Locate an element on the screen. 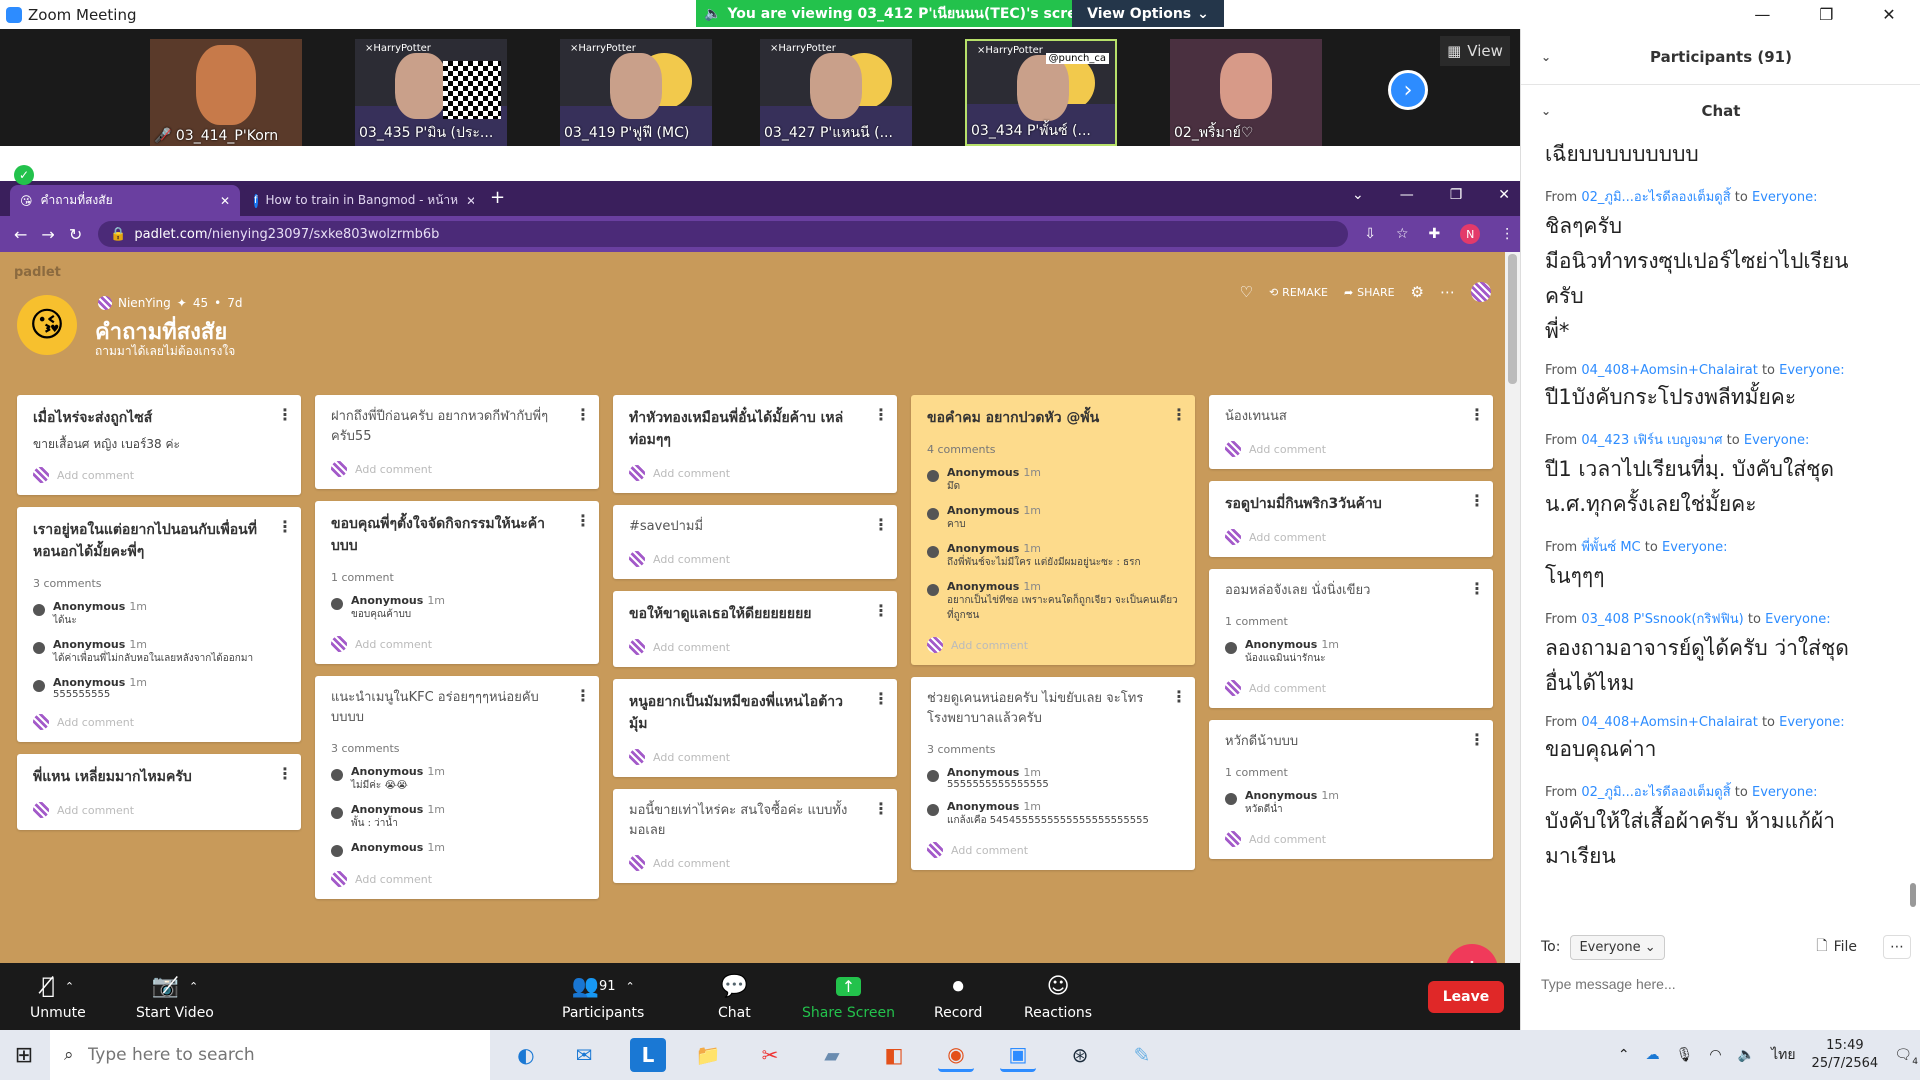 This screenshot has height=1080, width=1920. office-icon: ◧ is located at coordinates (894, 1055).